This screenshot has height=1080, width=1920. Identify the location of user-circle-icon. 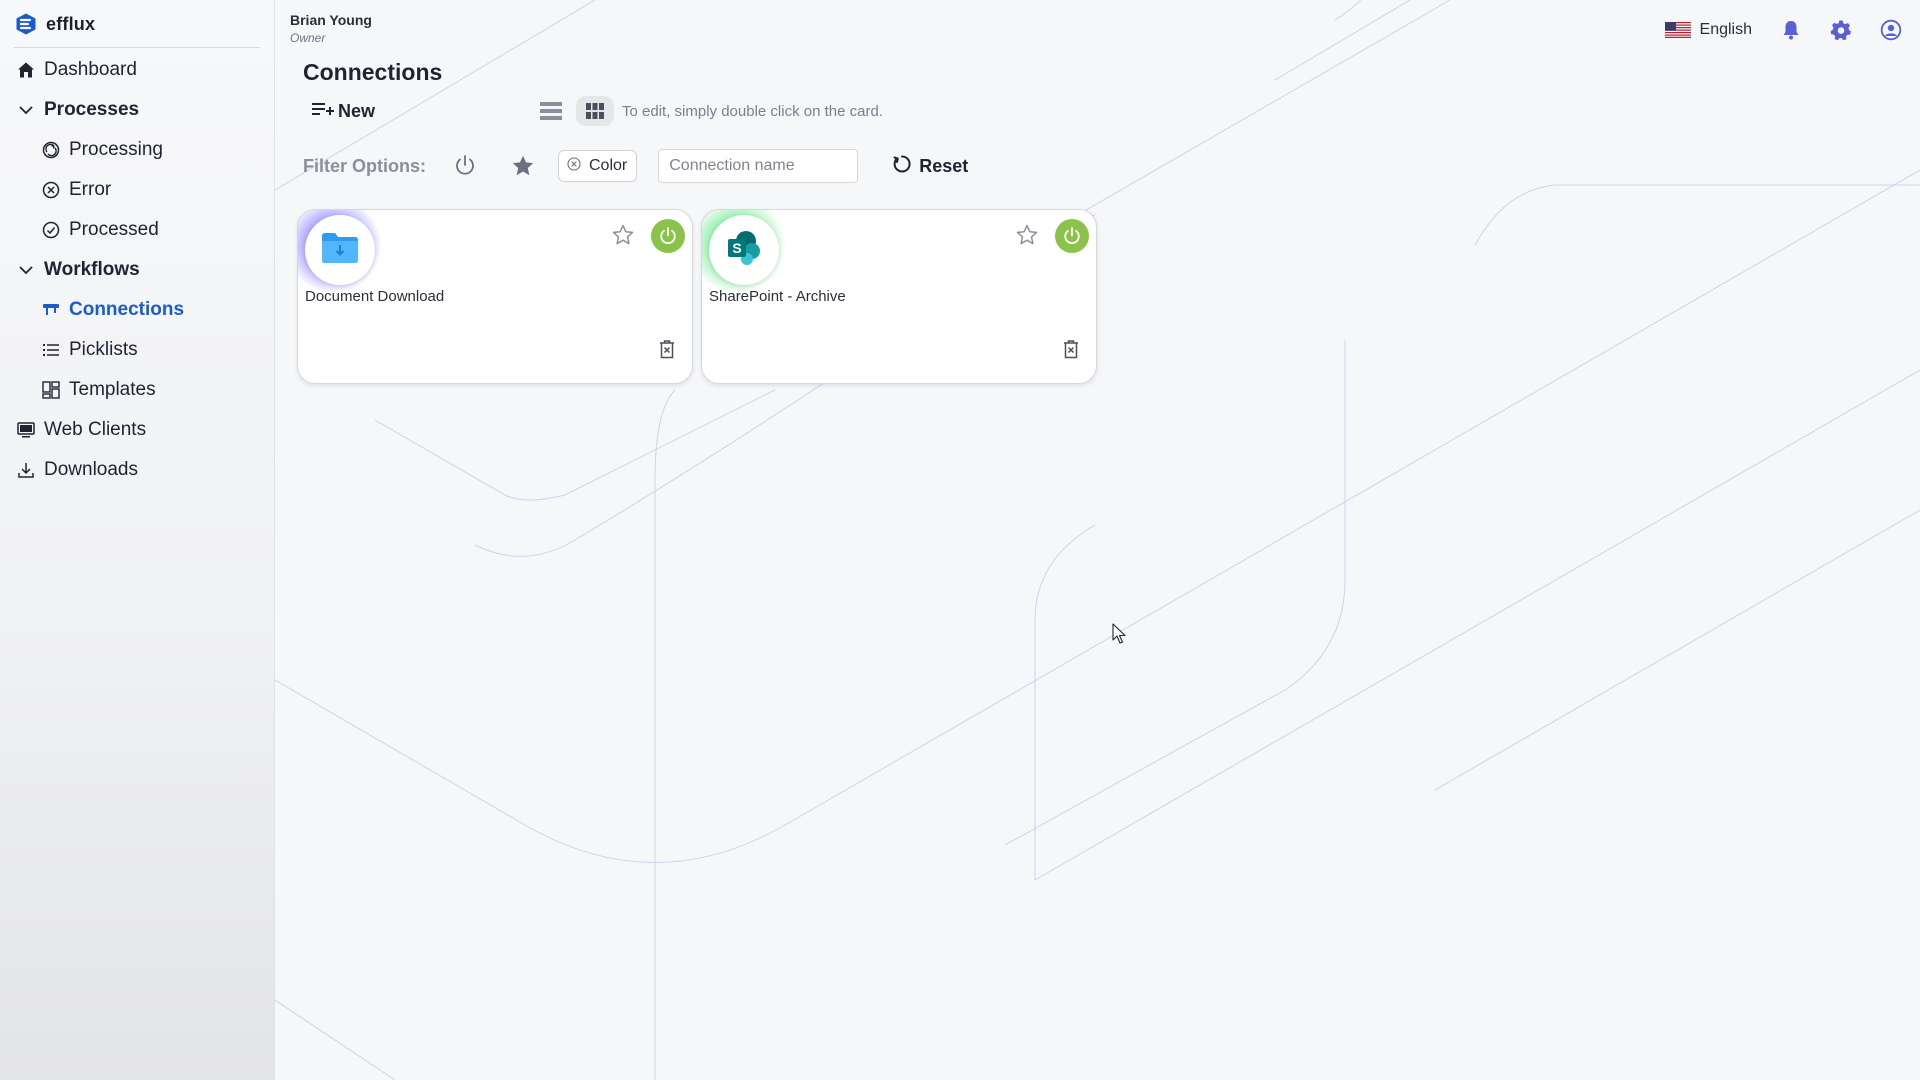
(1891, 30).